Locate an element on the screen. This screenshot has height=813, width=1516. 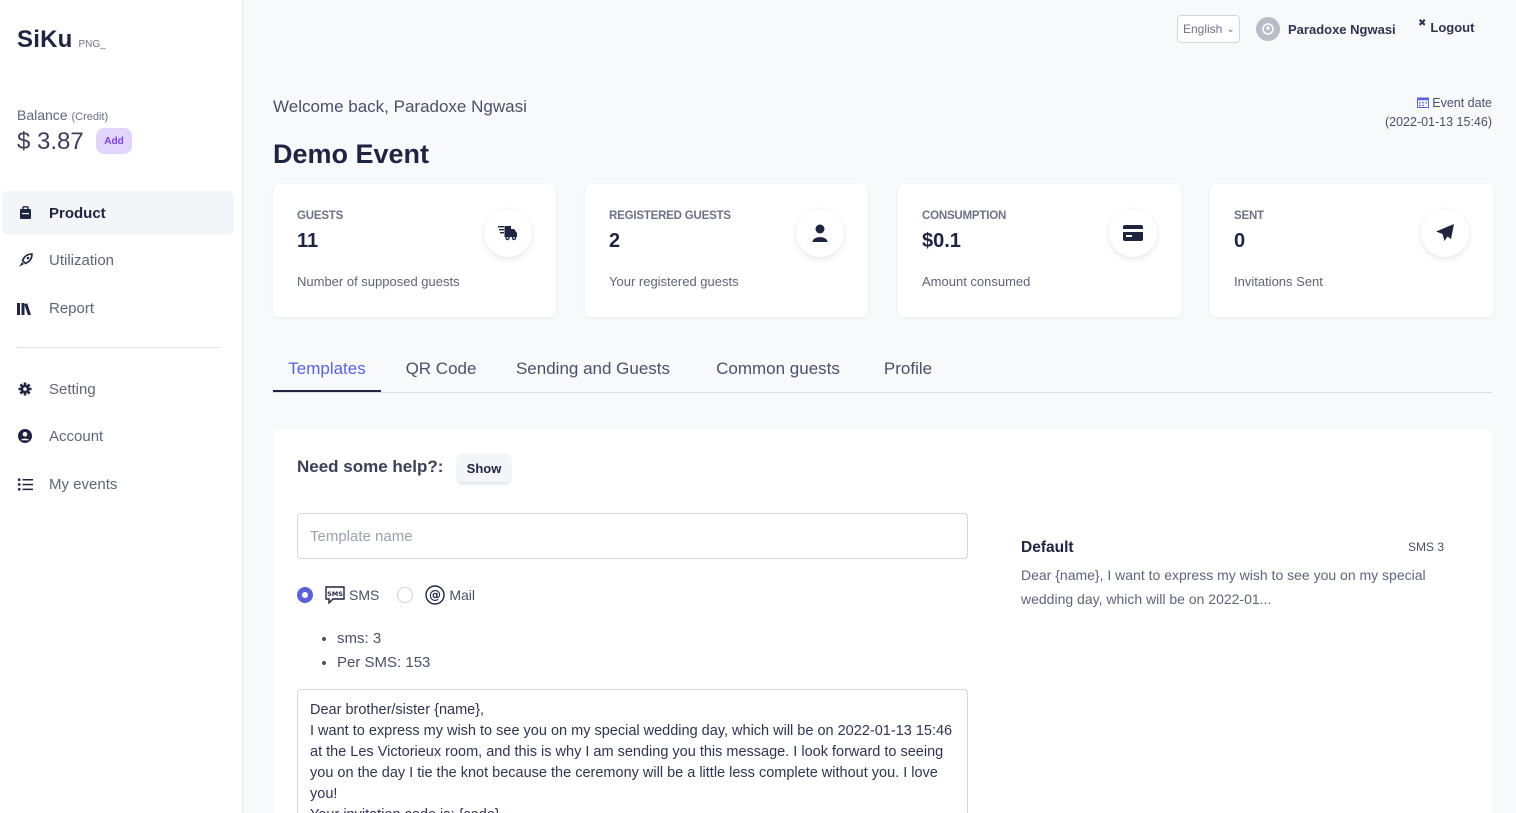
paper-plane-icon is located at coordinates (1445, 233).